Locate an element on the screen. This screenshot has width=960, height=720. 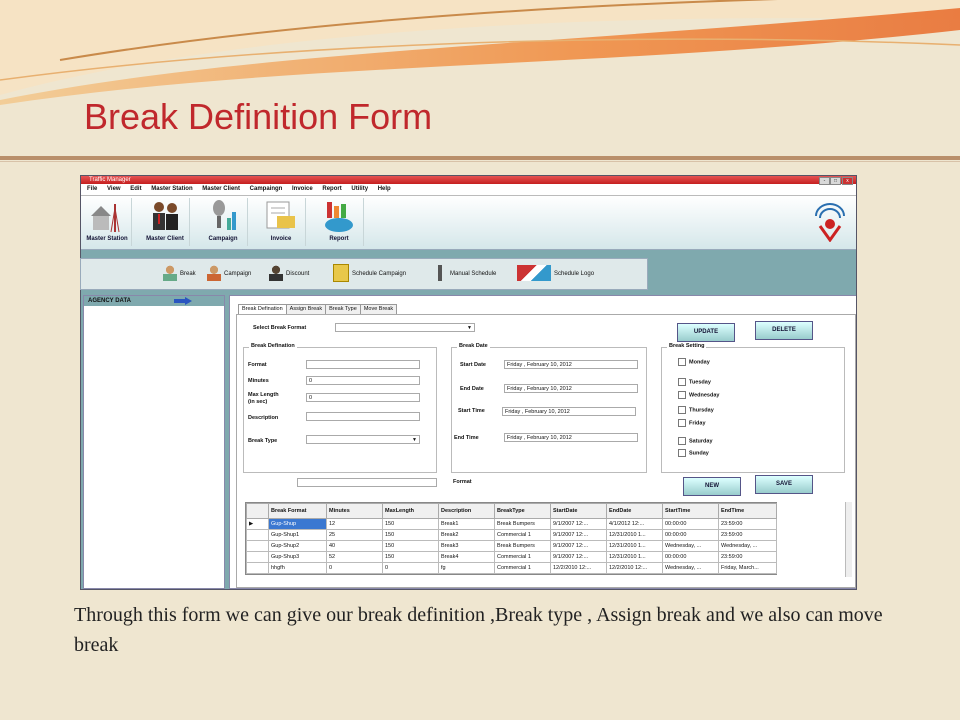
delete-button: DELETE is located at coordinates (784, 330).